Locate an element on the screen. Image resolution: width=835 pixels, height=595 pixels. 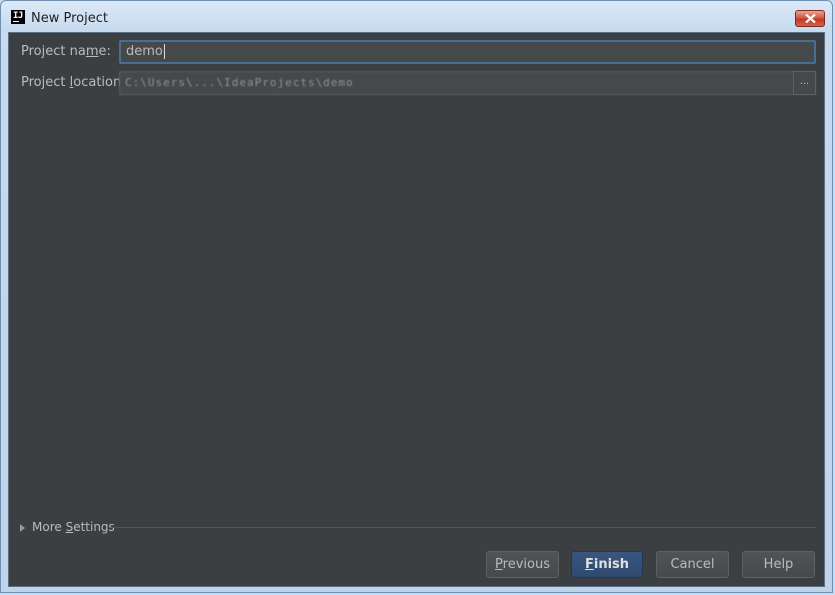
window-title: New Project is located at coordinates (69, 18).